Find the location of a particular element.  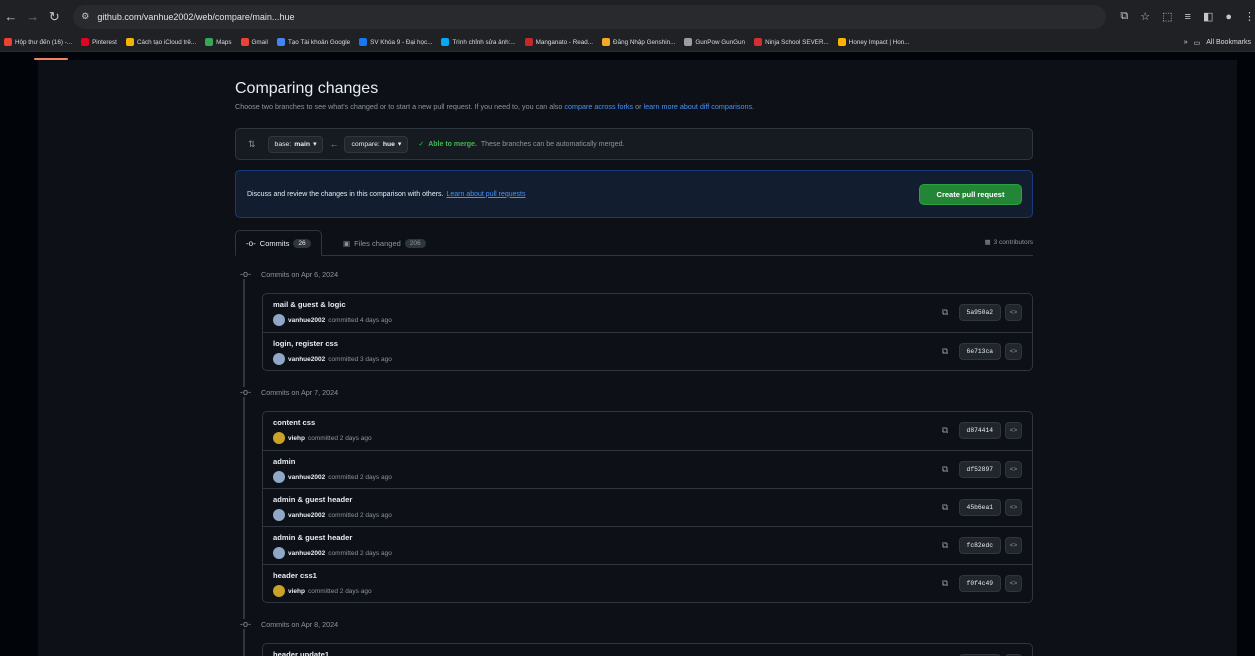

bookmark-label: GunPow GunGun is located at coordinates (720, 42).